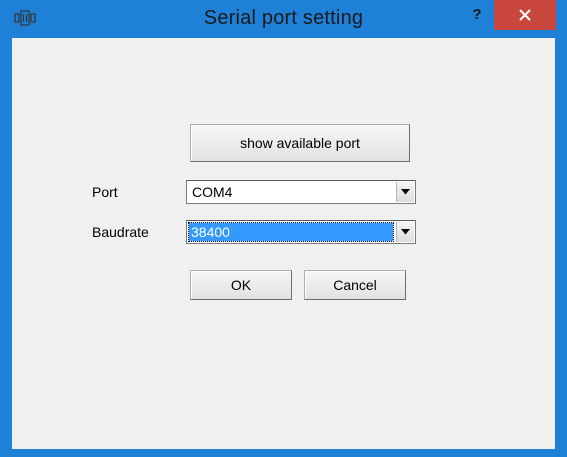 Image resolution: width=567 pixels, height=457 pixels. Describe the element at coordinates (212, 192) in the screenshot. I see `port-select-value: COM4` at that location.